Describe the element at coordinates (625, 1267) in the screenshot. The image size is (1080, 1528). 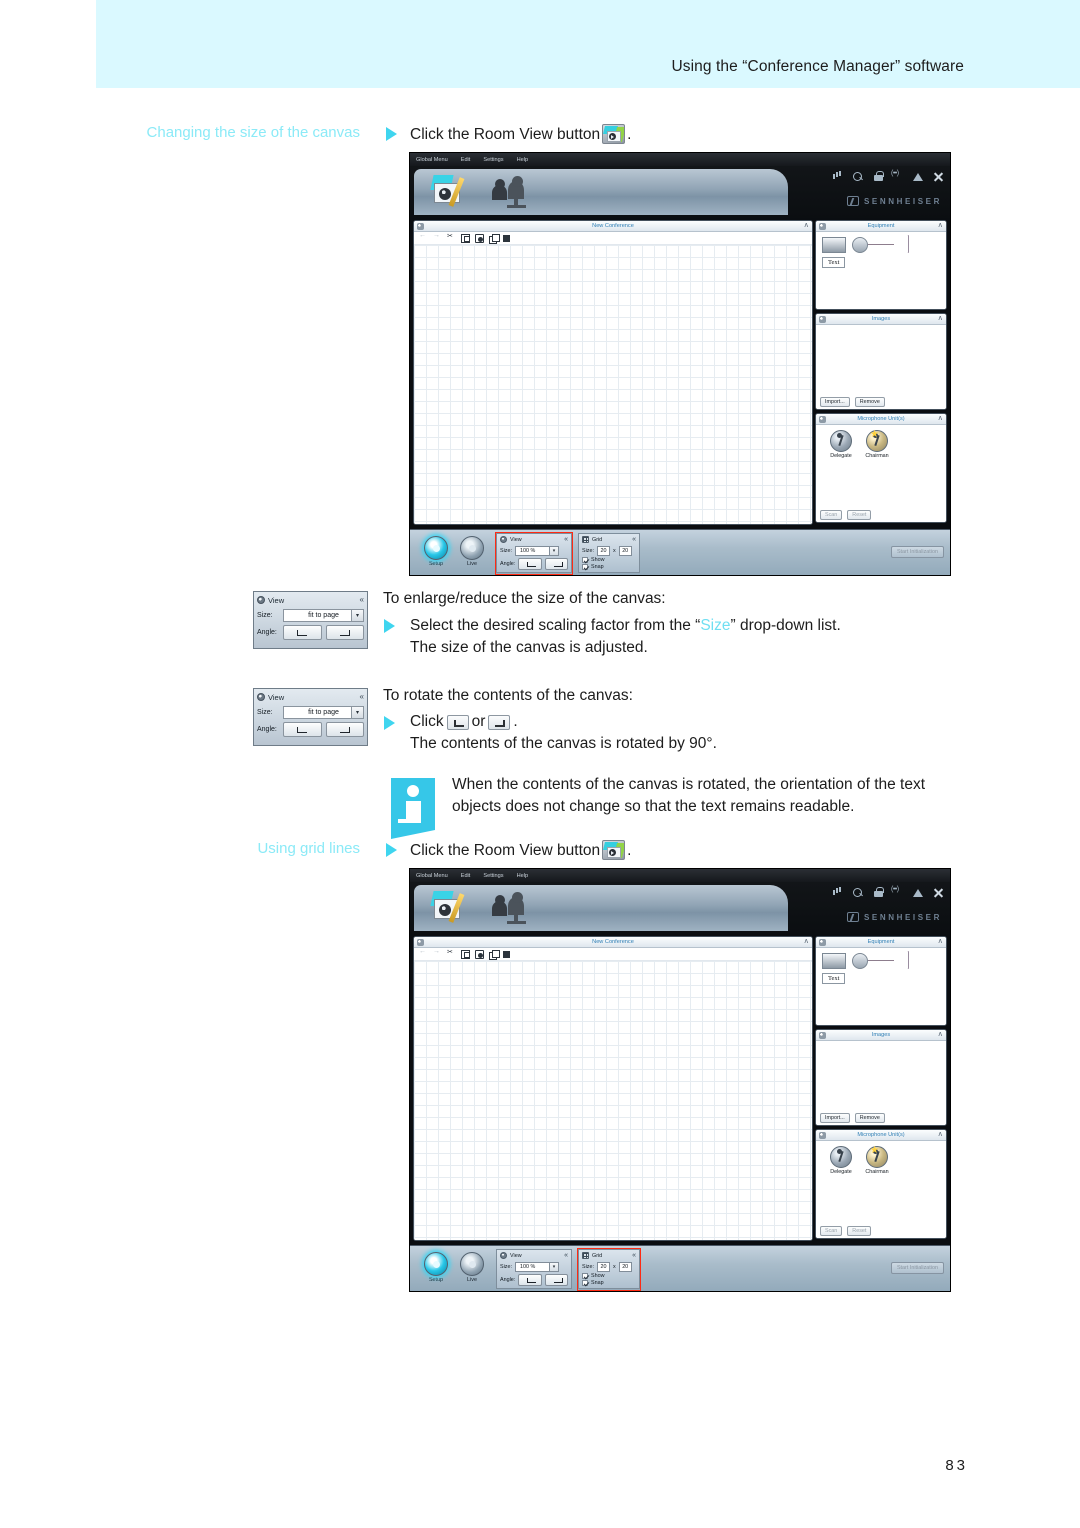
I see `grid-size-y-input: 20` at that location.